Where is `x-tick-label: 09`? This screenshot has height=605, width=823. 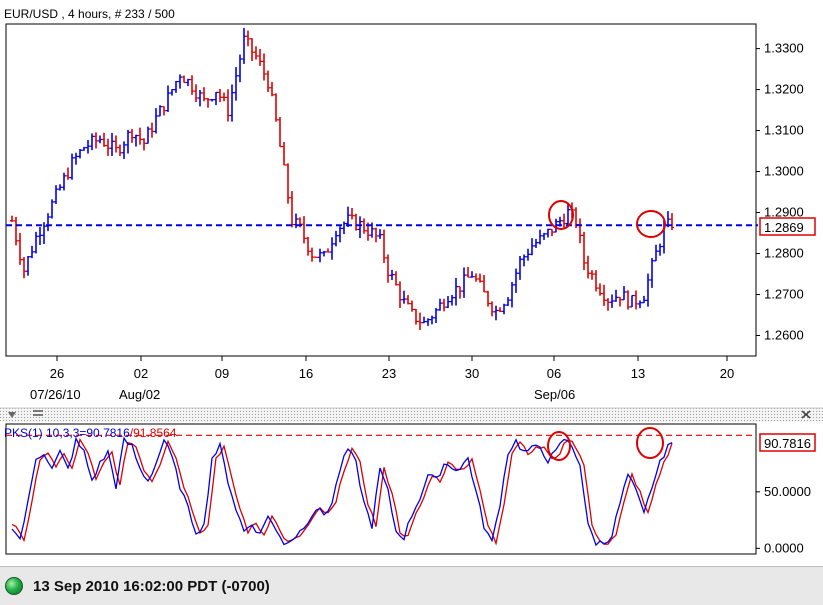 x-tick-label: 09 is located at coordinates (222, 373).